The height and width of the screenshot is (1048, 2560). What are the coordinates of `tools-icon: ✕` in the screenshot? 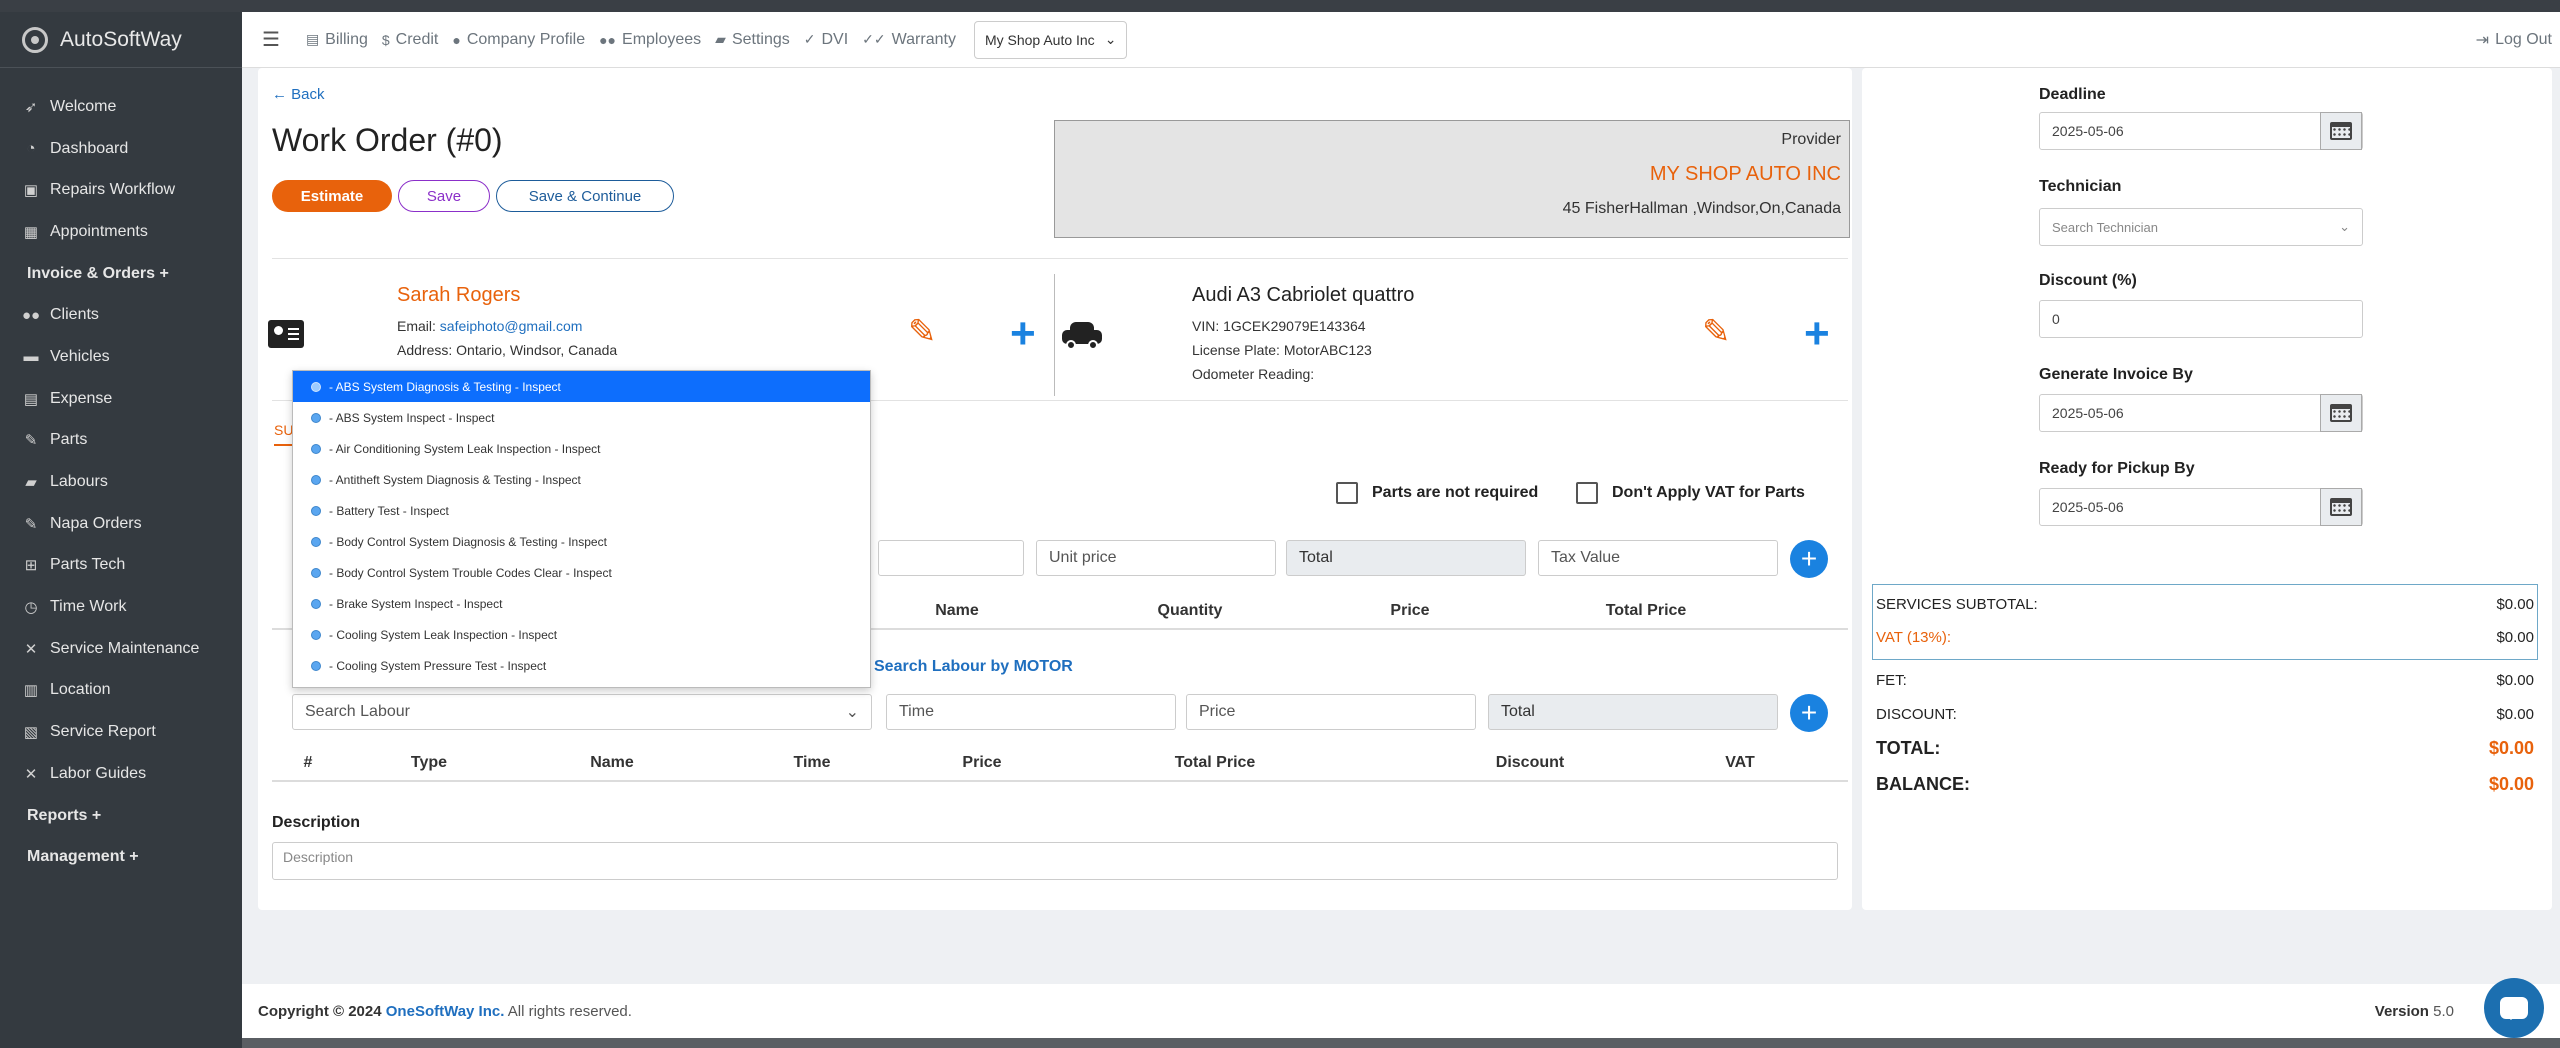 It's located at (31, 649).